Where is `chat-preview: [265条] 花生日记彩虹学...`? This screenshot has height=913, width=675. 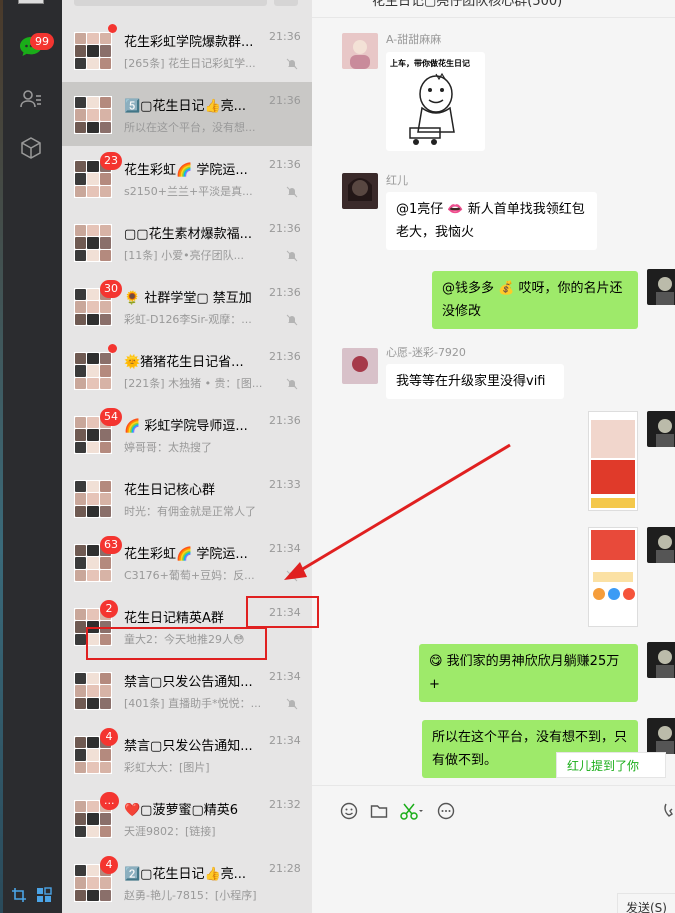 chat-preview: [265条] 花生日记彩虹学... is located at coordinates (190, 63).